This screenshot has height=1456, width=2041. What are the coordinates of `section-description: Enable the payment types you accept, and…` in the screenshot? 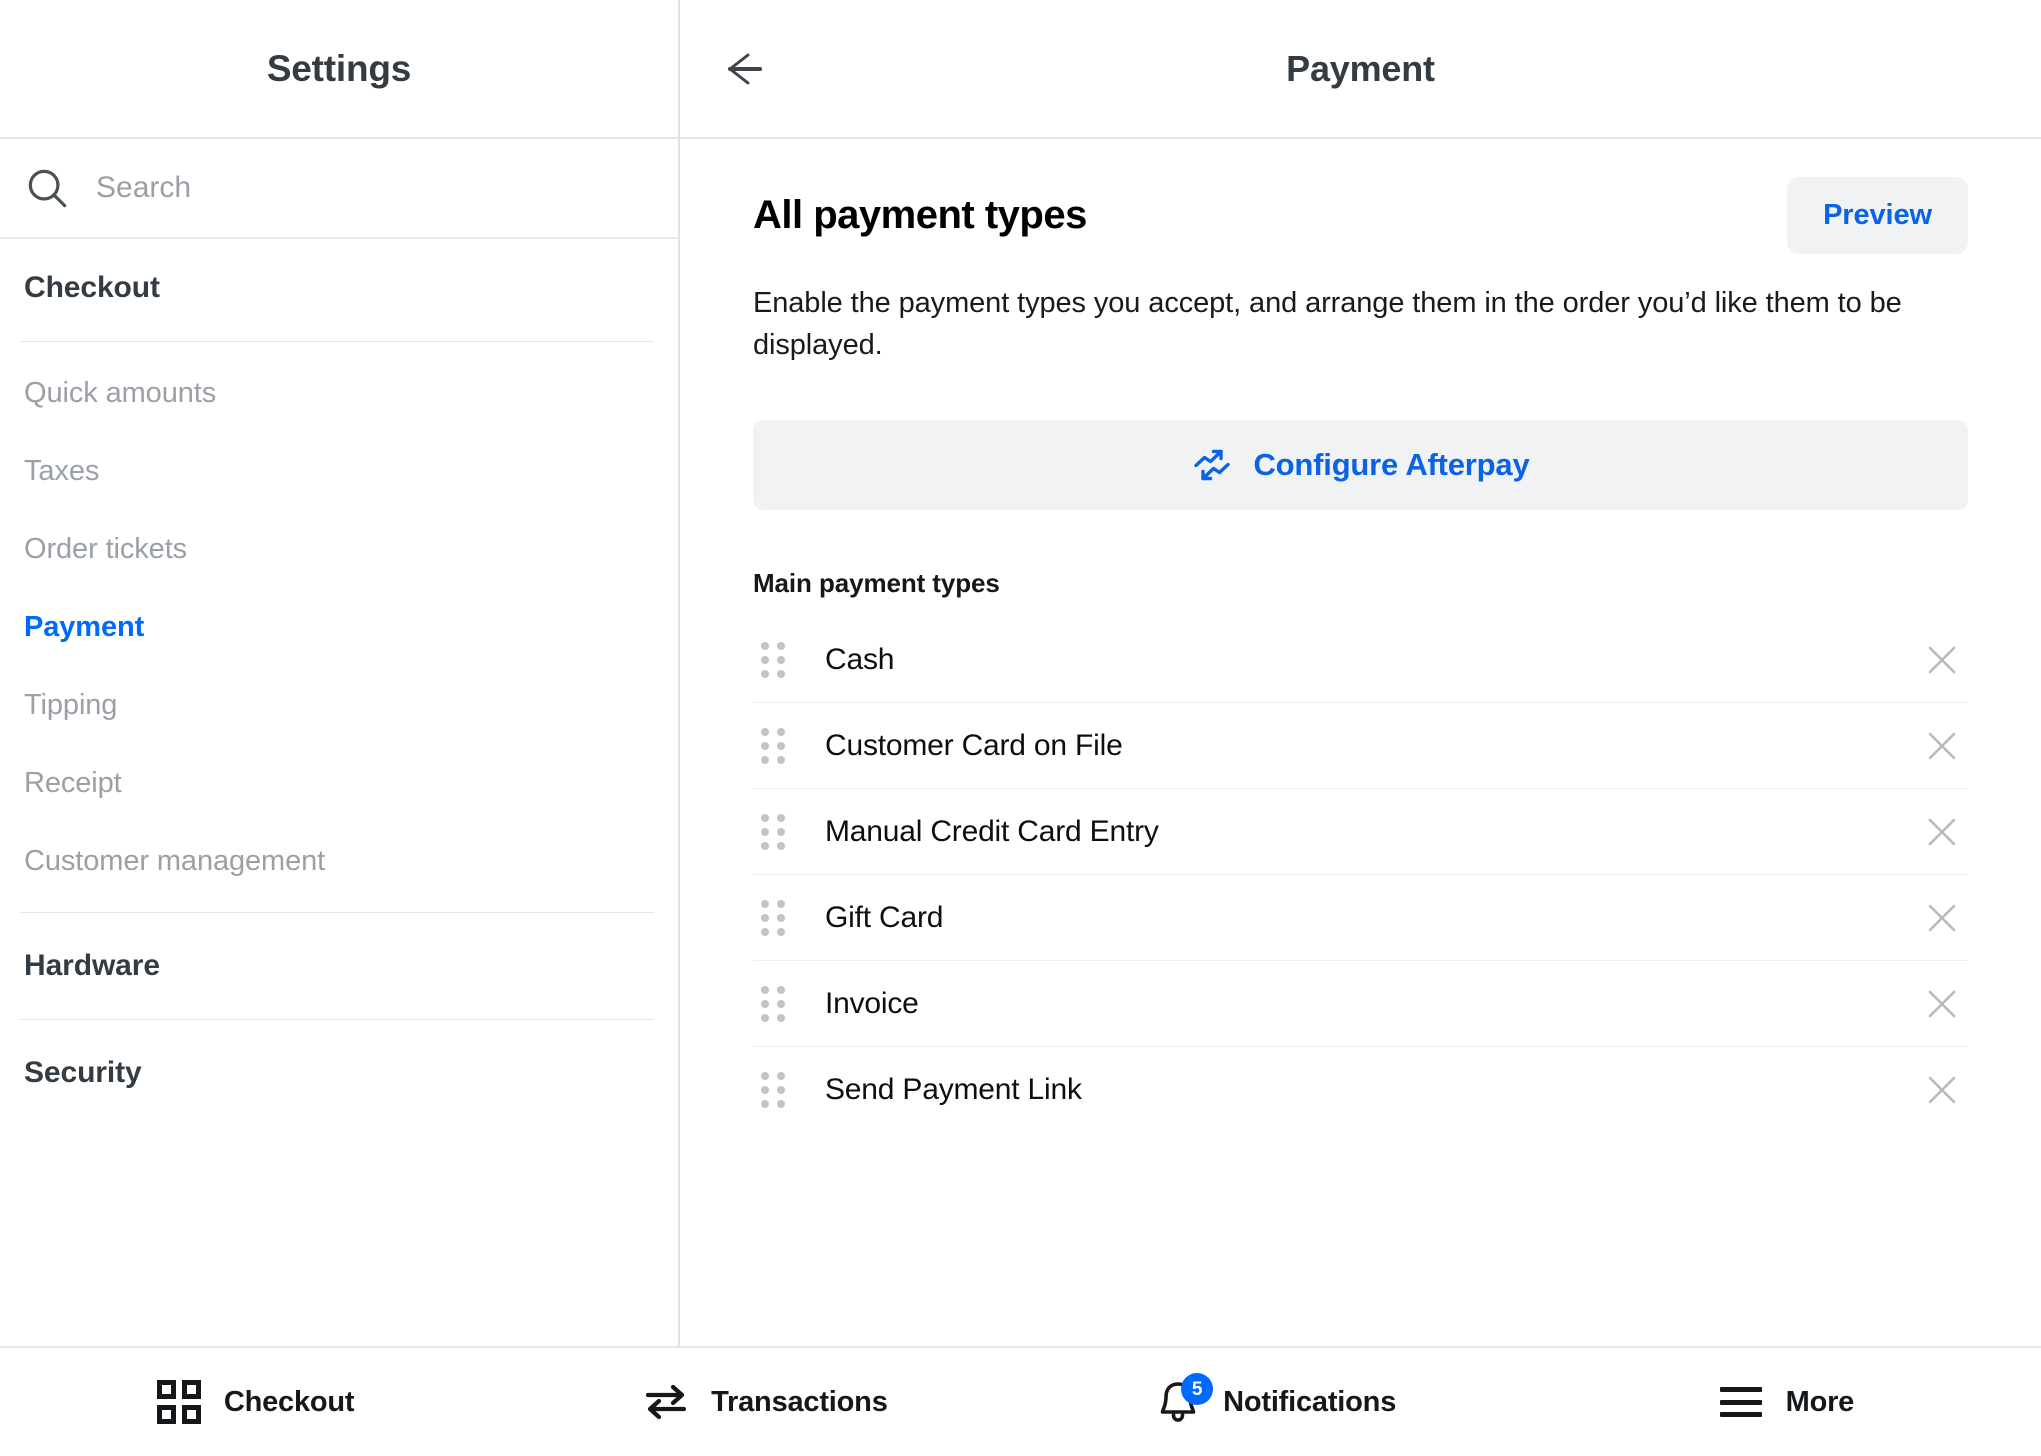 It's located at (1327, 324).